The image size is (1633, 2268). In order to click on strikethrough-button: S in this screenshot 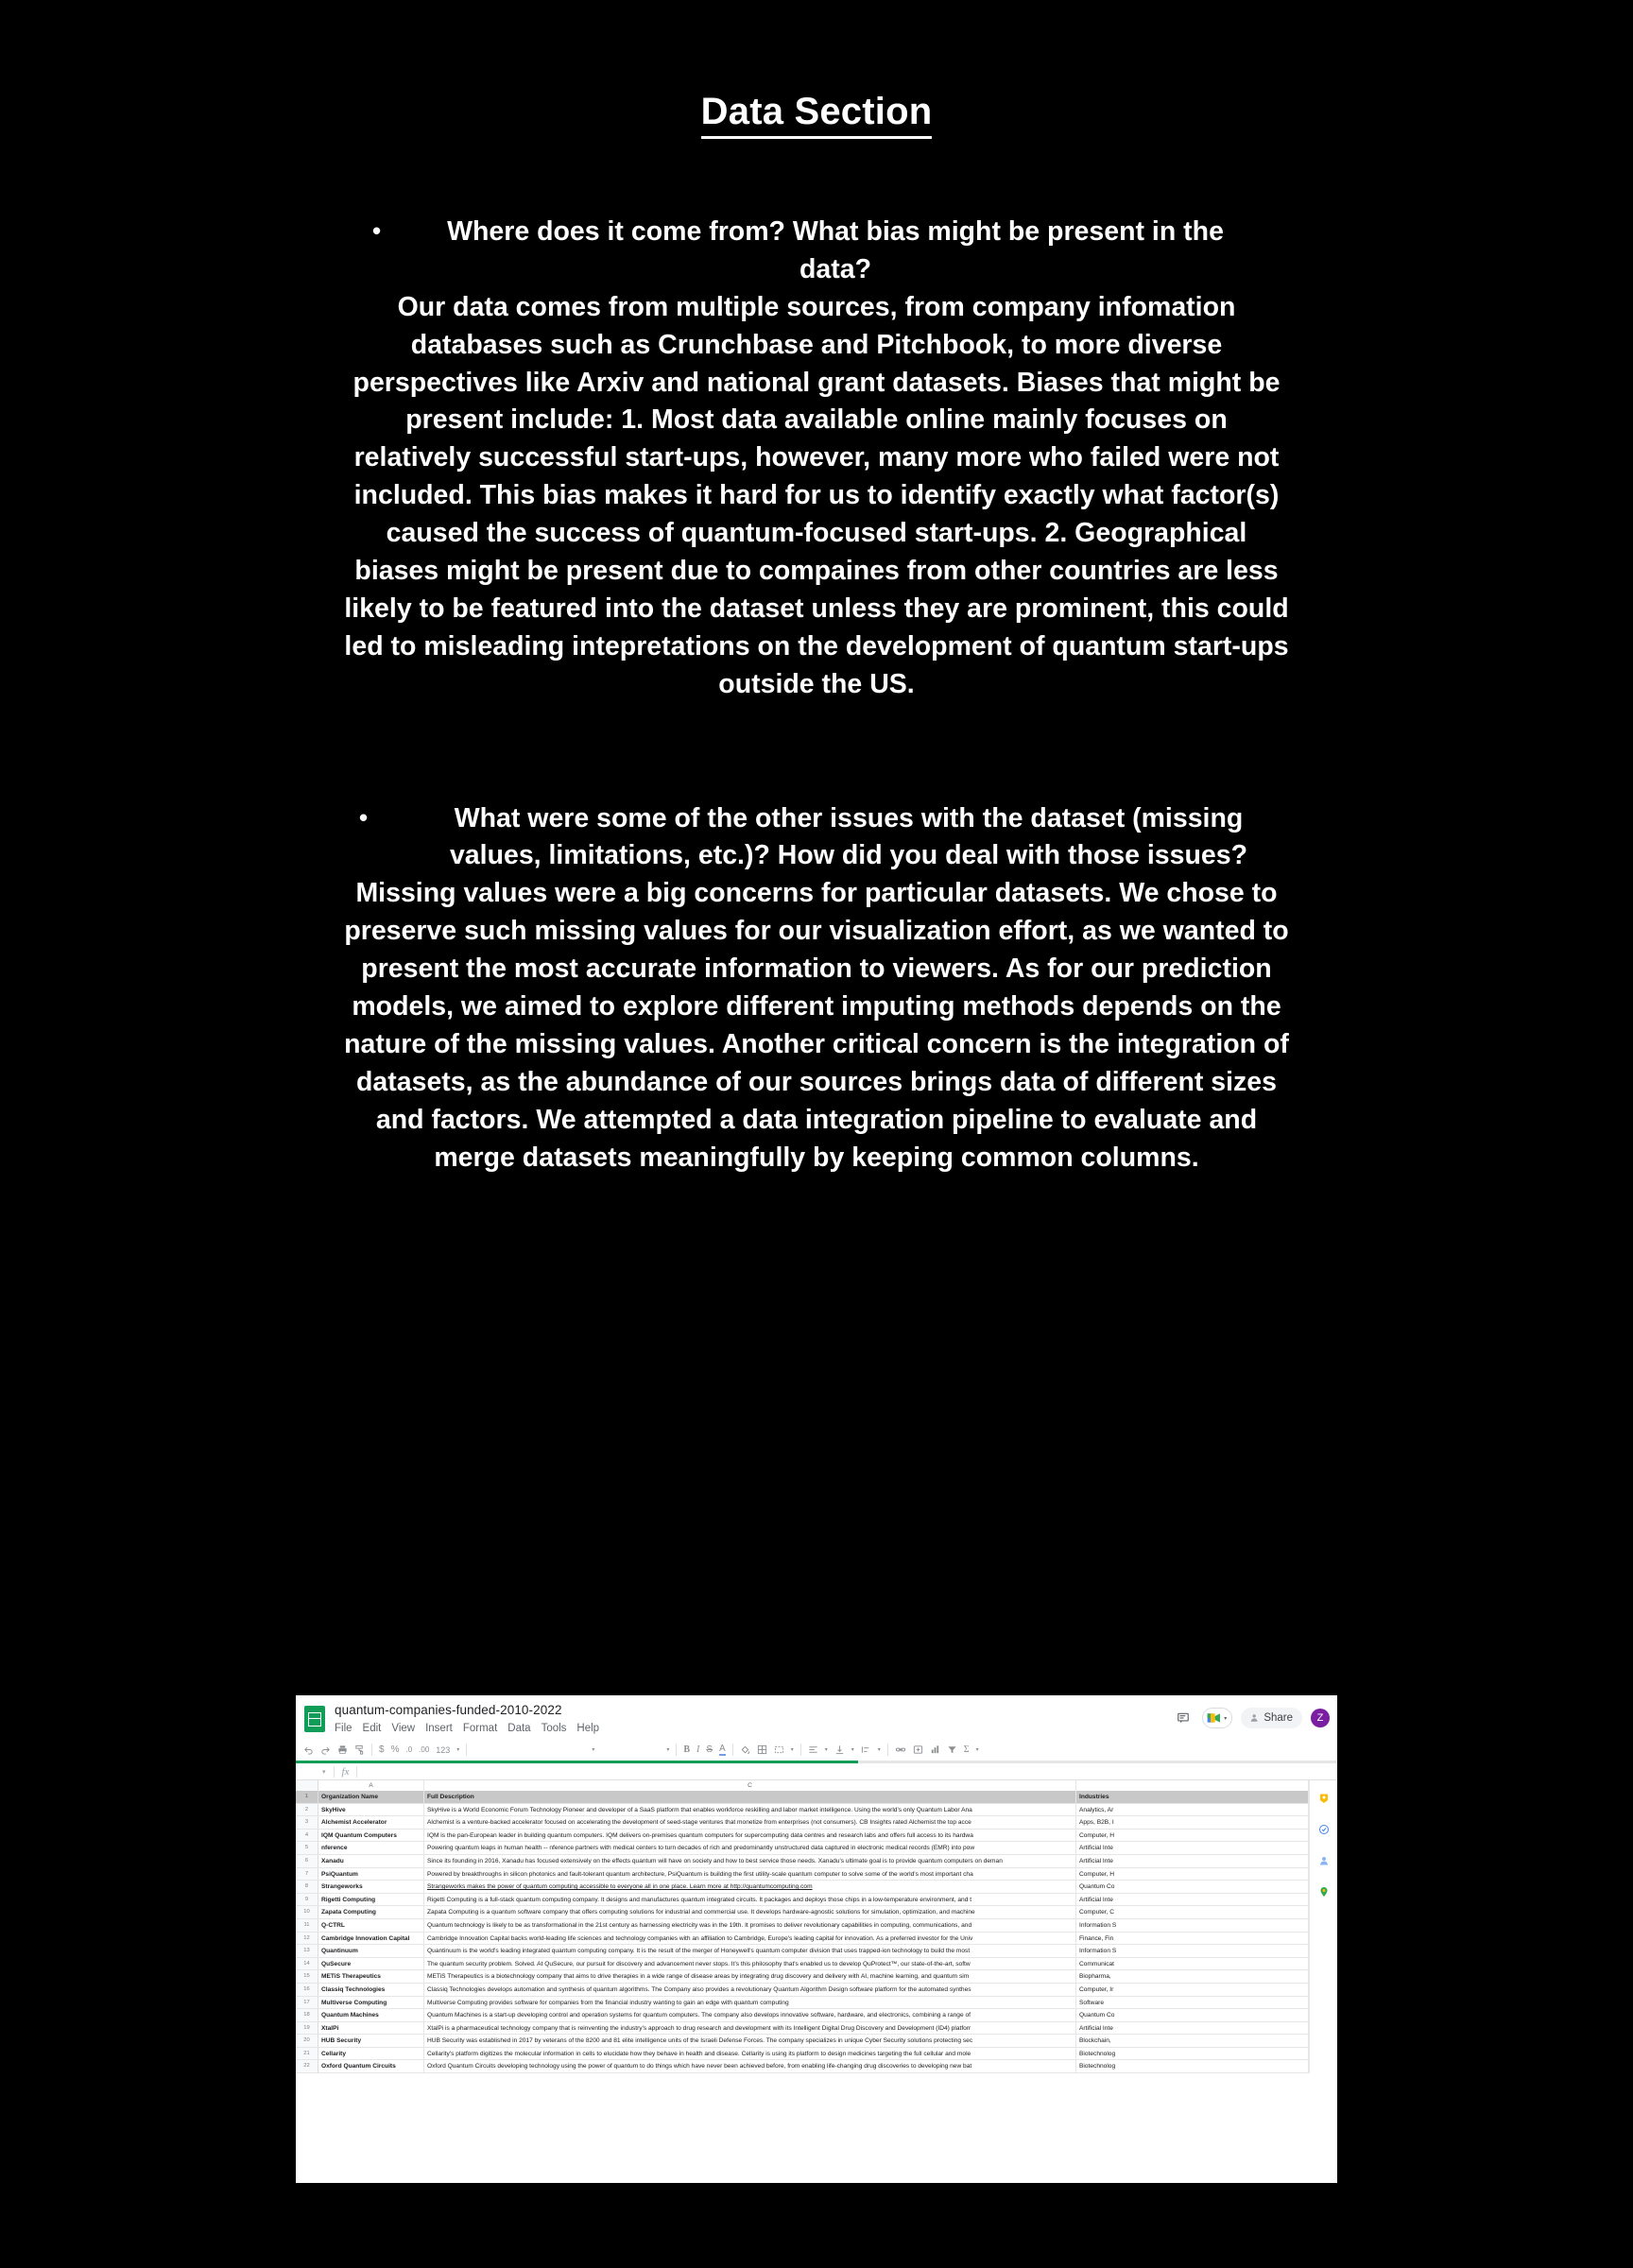, I will do `click(710, 1749)`.